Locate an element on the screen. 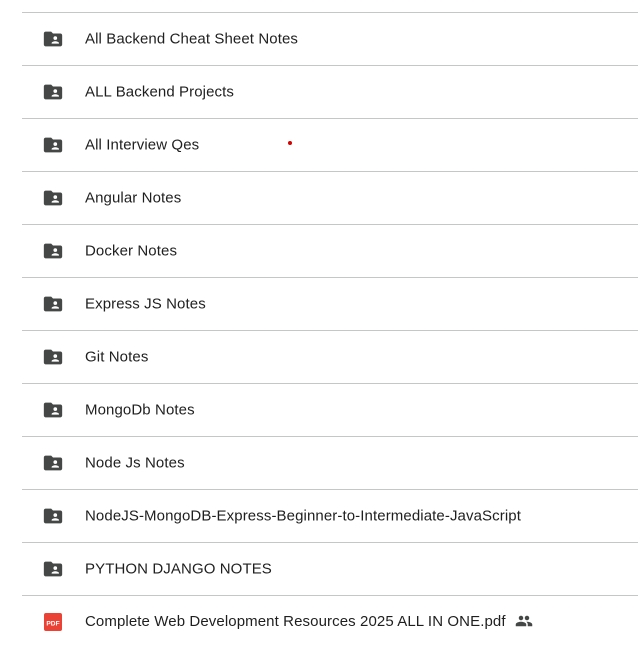 Image resolution: width=638 pixels, height=648 pixels. item-name: PYTHON DJANGO NOTES is located at coordinates (178, 569).